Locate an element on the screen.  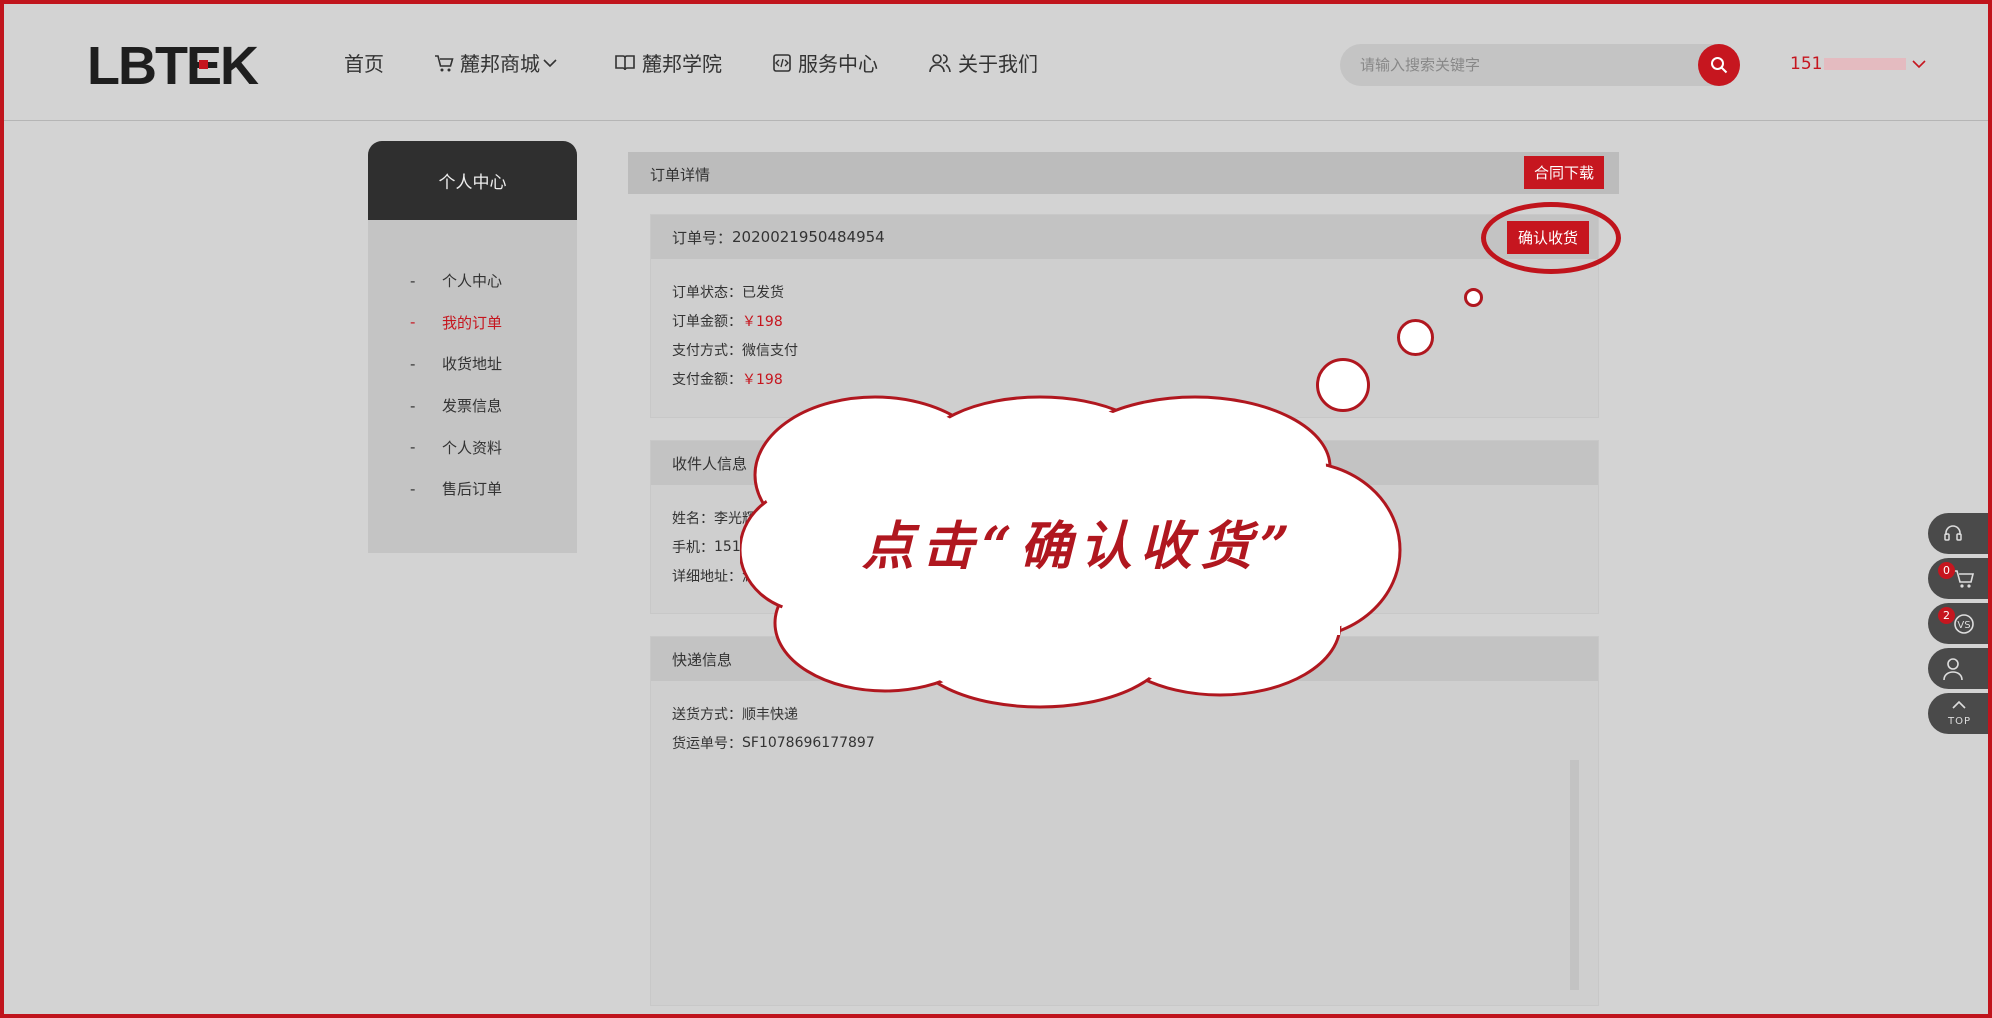
pay-amount-value: ￥198 is located at coordinates (762, 379).